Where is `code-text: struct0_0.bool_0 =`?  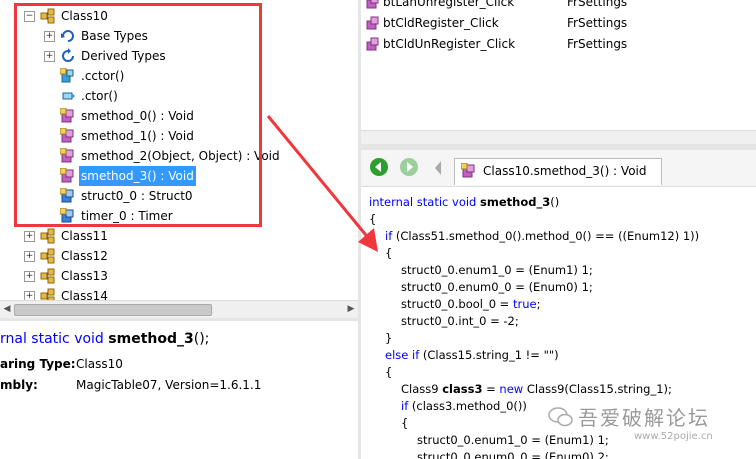
code-text: struct0_0.bool_0 = is located at coordinates (457, 304).